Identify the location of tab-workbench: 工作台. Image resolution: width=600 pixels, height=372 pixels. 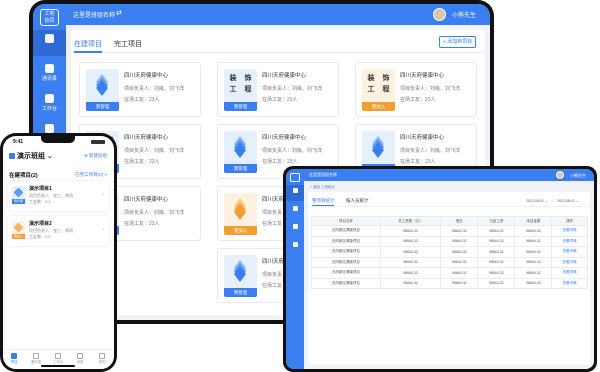
(58, 358).